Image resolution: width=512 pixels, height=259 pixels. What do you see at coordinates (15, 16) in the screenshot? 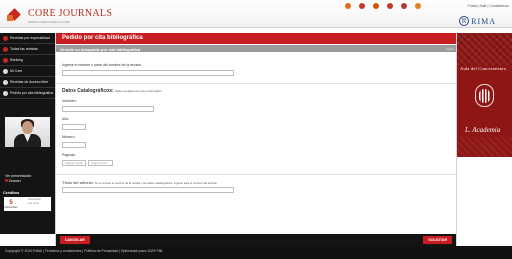
I see `logo-mark-icon` at bounding box center [15, 16].